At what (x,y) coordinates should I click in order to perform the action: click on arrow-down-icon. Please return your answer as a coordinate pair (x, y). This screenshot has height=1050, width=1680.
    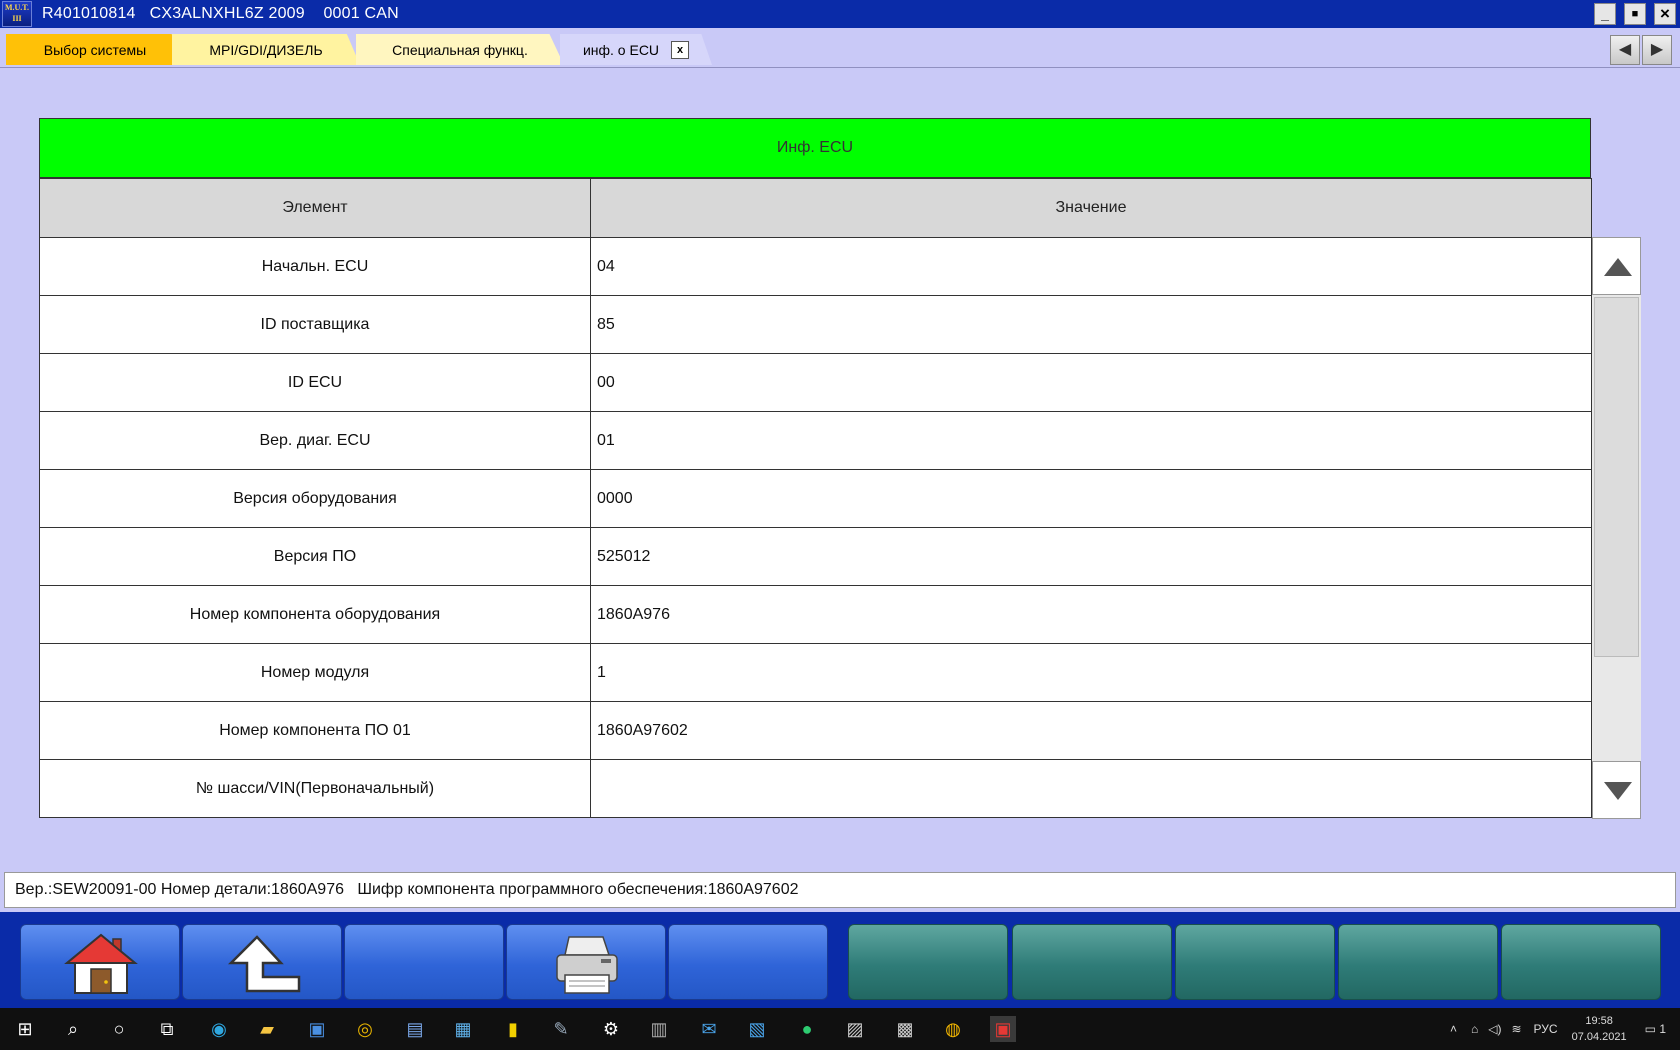
    Looking at the image, I should click on (1618, 791).